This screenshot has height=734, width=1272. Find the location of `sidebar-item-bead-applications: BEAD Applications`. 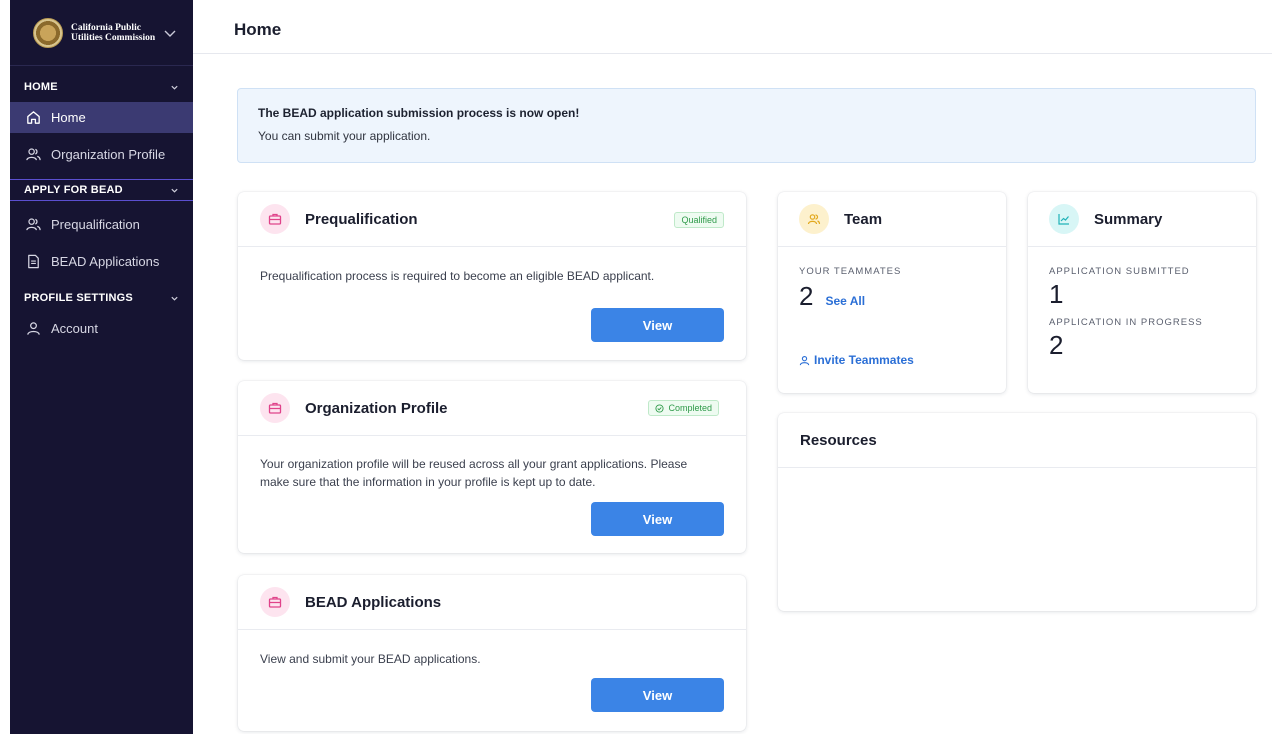

sidebar-item-bead-applications: BEAD Applications is located at coordinates (101, 261).